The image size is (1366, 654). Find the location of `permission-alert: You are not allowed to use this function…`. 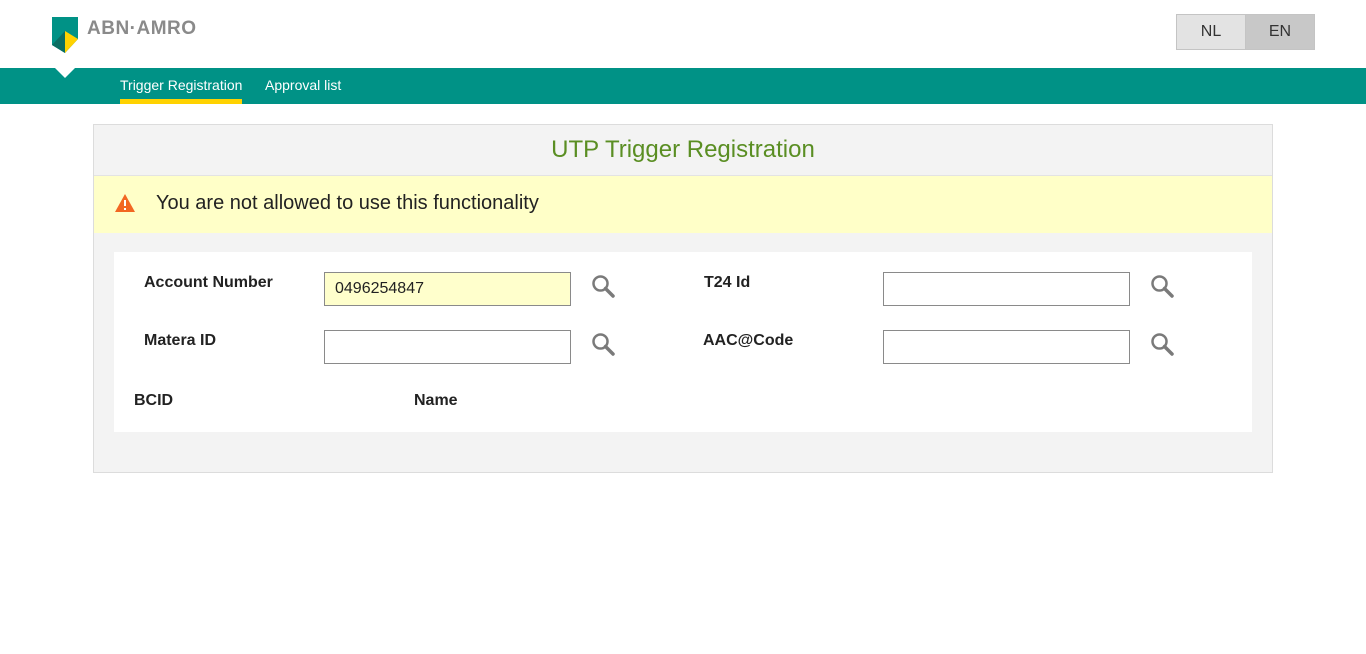

permission-alert: You are not allowed to use this function… is located at coordinates (683, 204).